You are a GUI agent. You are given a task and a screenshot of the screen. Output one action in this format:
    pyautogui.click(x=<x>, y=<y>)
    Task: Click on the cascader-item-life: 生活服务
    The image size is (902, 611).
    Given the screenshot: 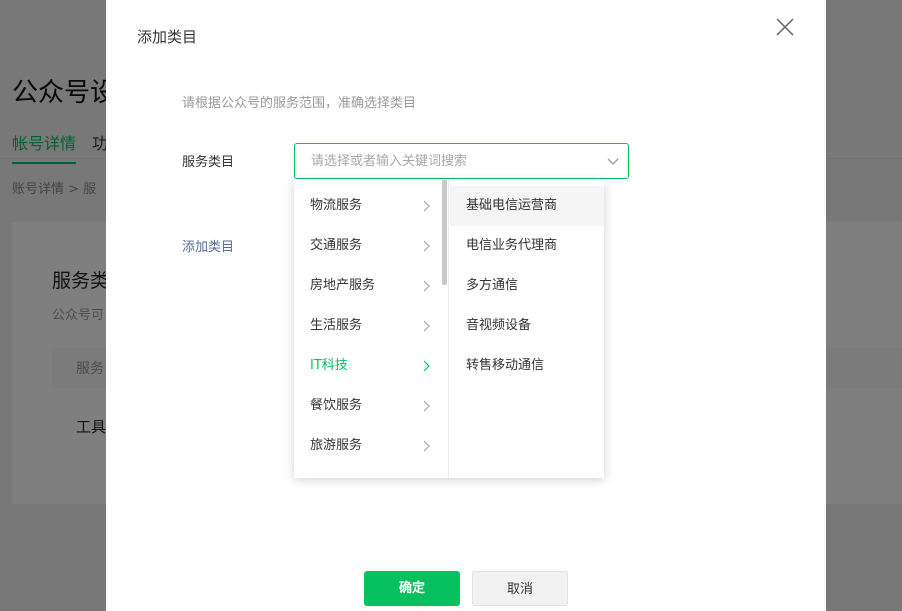 What is the action you would take?
    pyautogui.click(x=368, y=326)
    